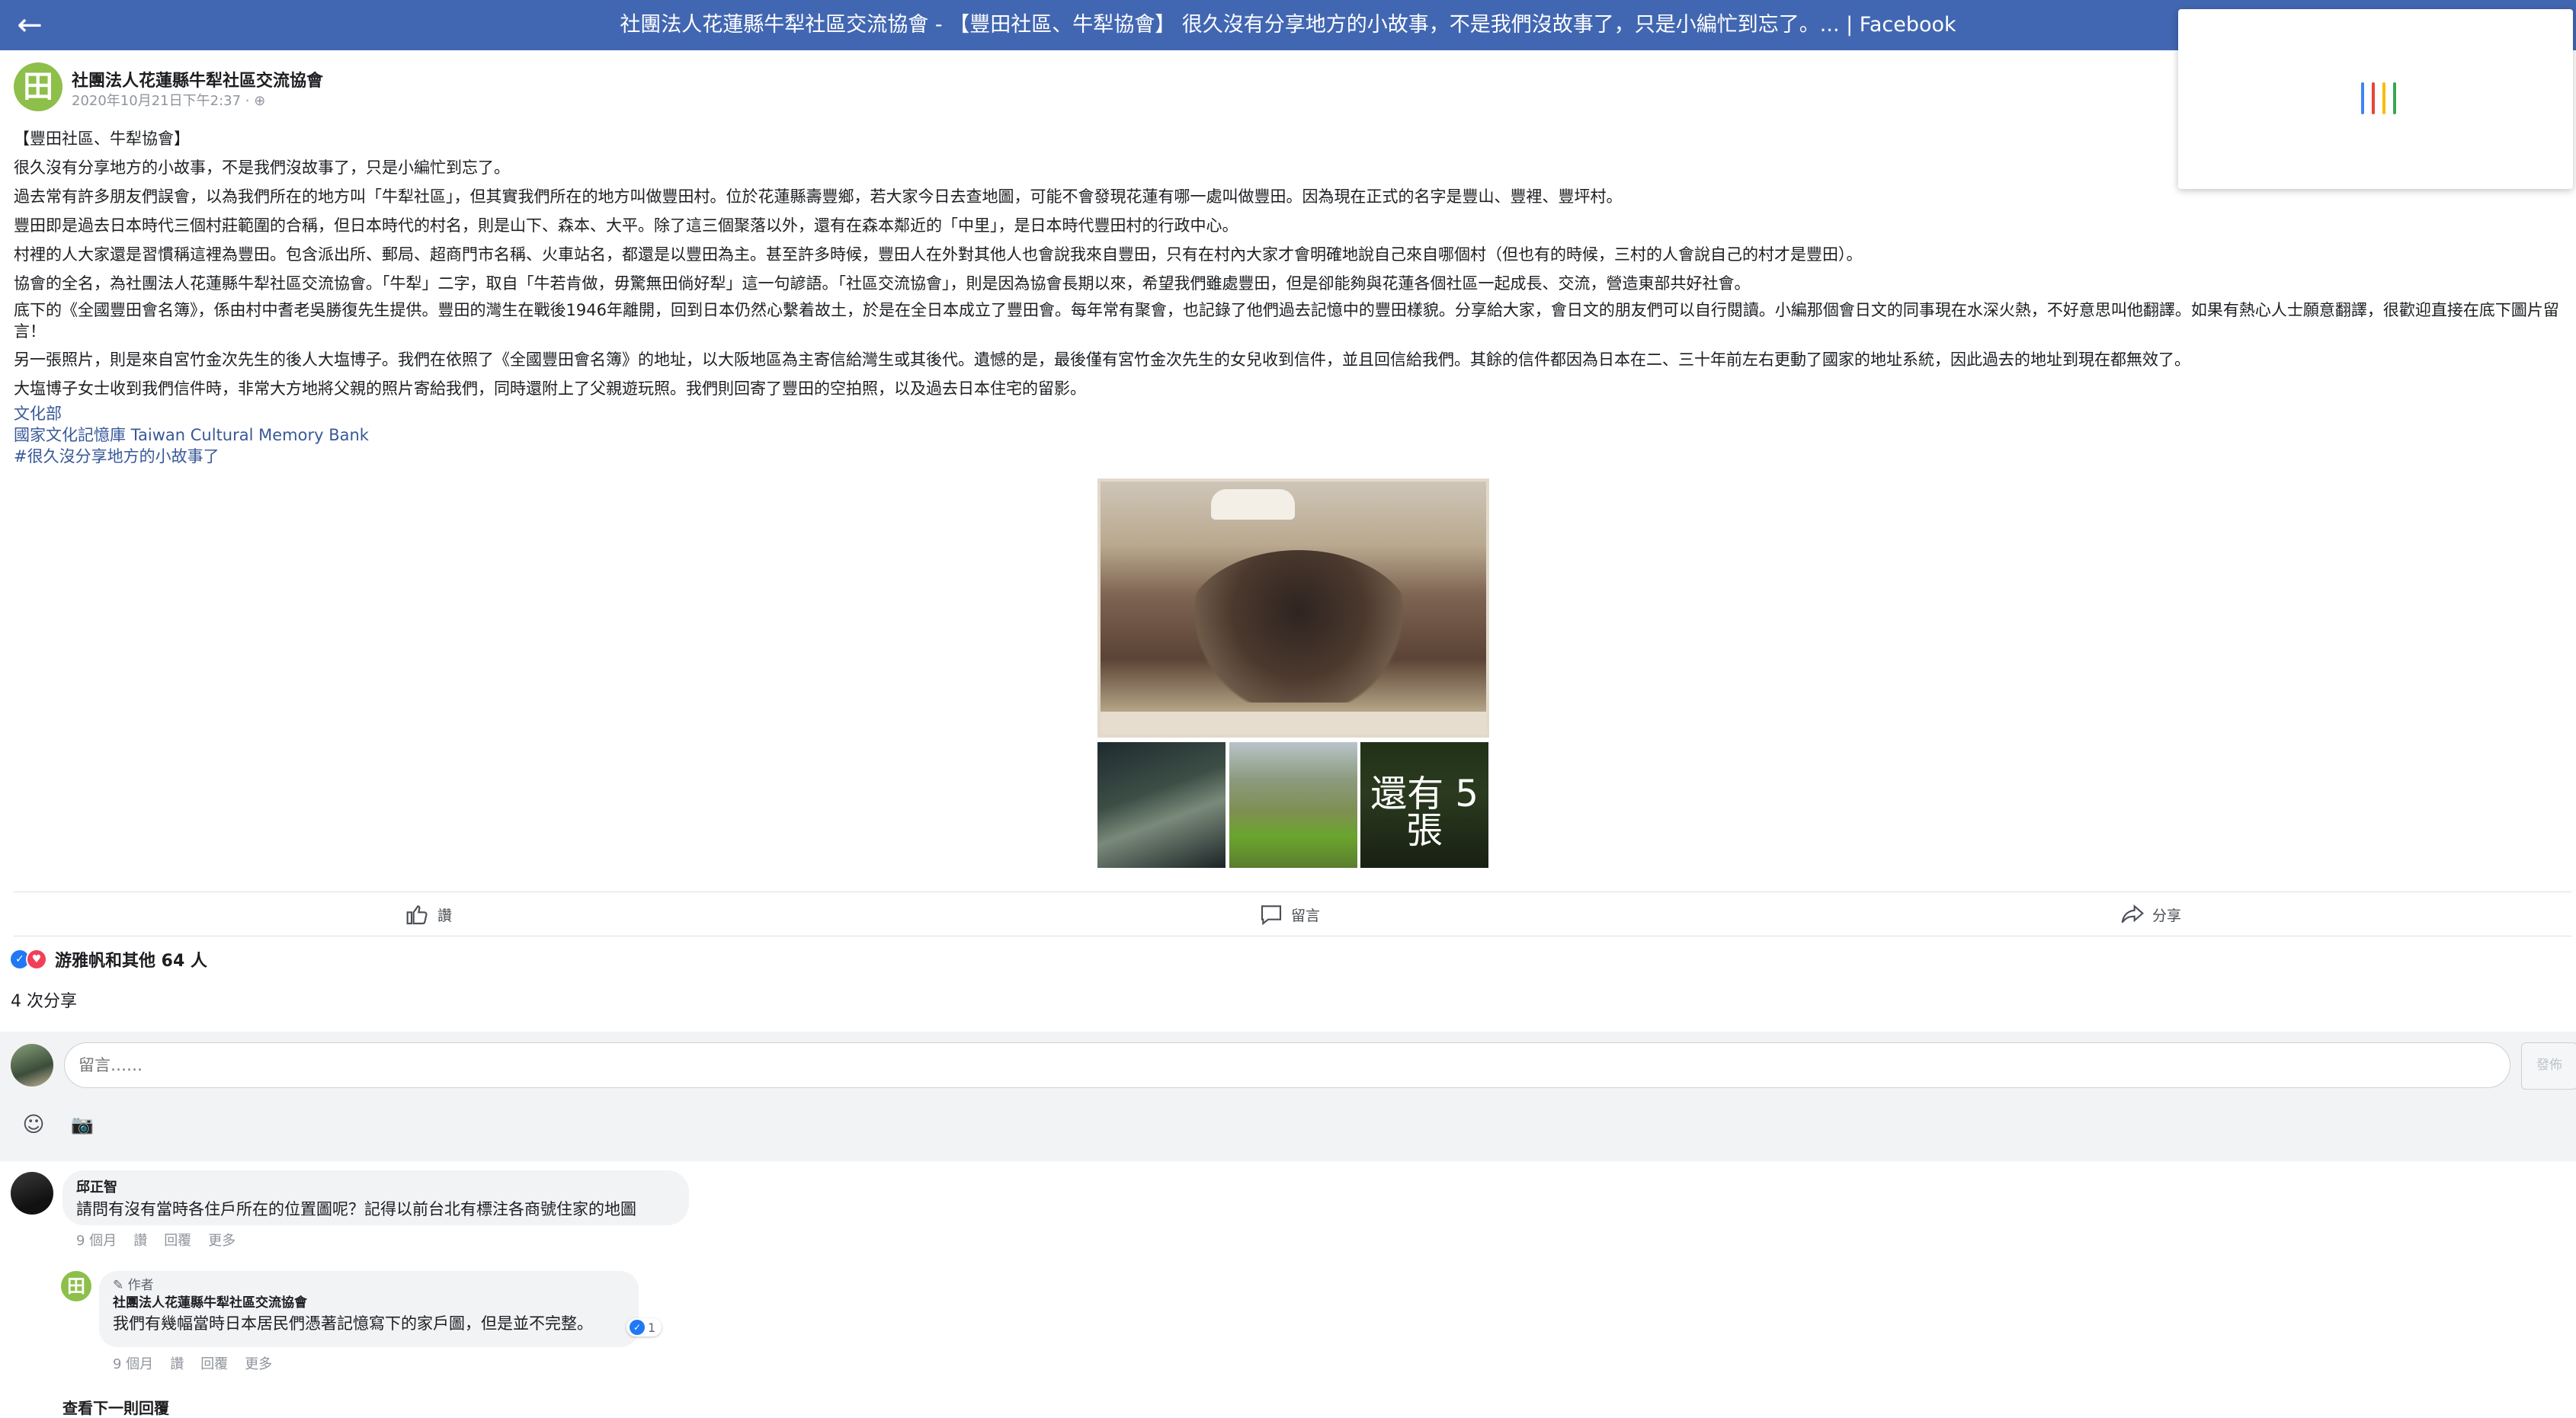 The width and height of the screenshot is (2576, 1418). I want to click on photo-caption-strip, so click(1293, 723).